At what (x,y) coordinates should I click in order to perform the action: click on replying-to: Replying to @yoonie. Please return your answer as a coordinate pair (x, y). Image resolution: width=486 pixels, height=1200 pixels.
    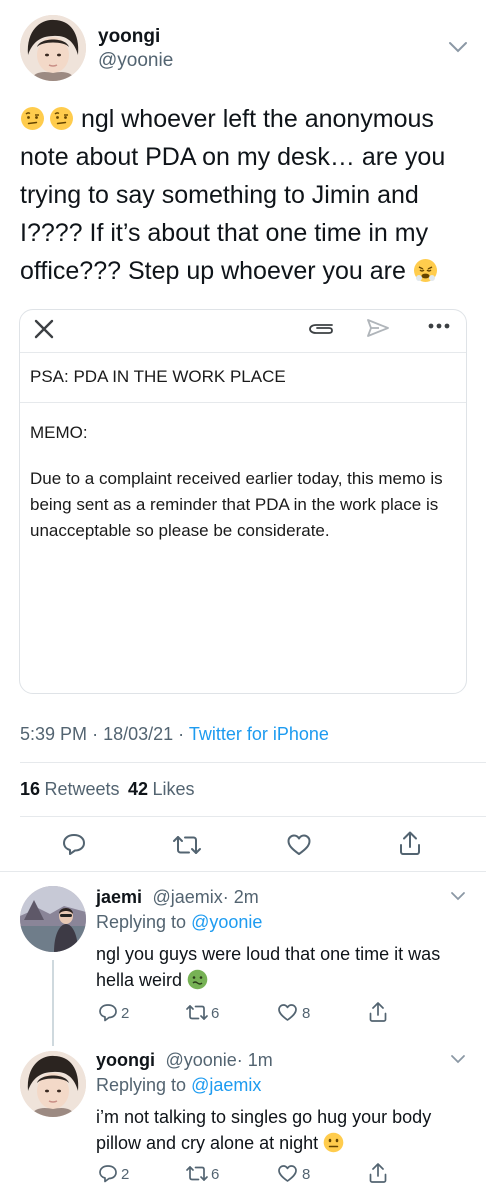
    Looking at the image, I should click on (179, 922).